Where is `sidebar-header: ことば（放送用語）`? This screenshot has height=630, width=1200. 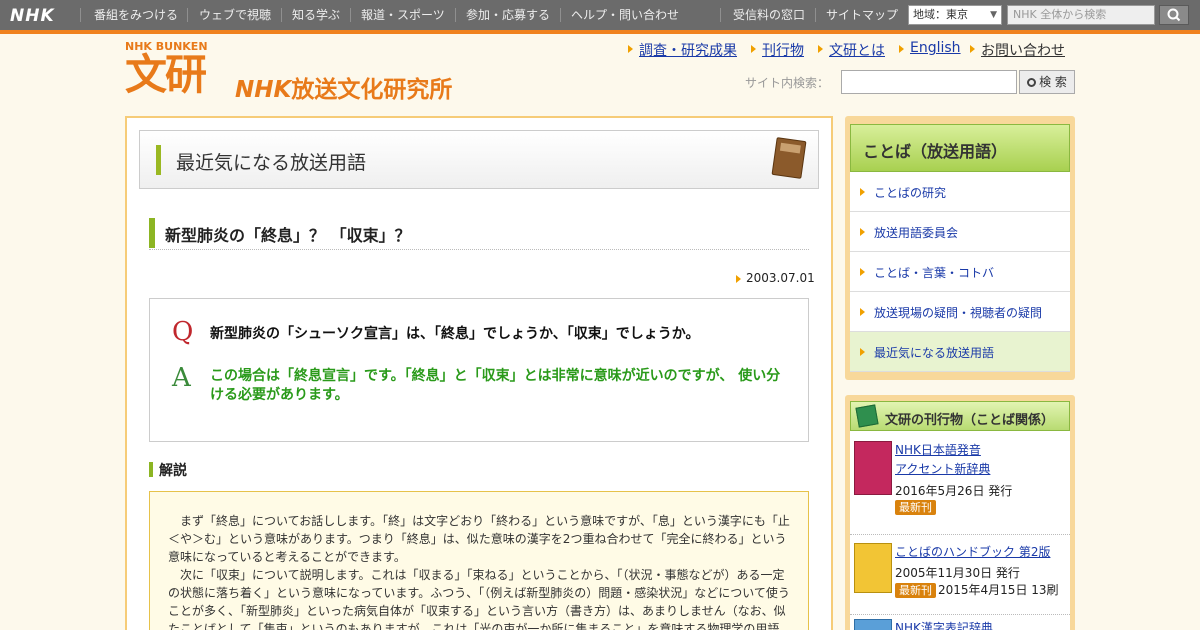 sidebar-header: ことば（放送用語） is located at coordinates (960, 148).